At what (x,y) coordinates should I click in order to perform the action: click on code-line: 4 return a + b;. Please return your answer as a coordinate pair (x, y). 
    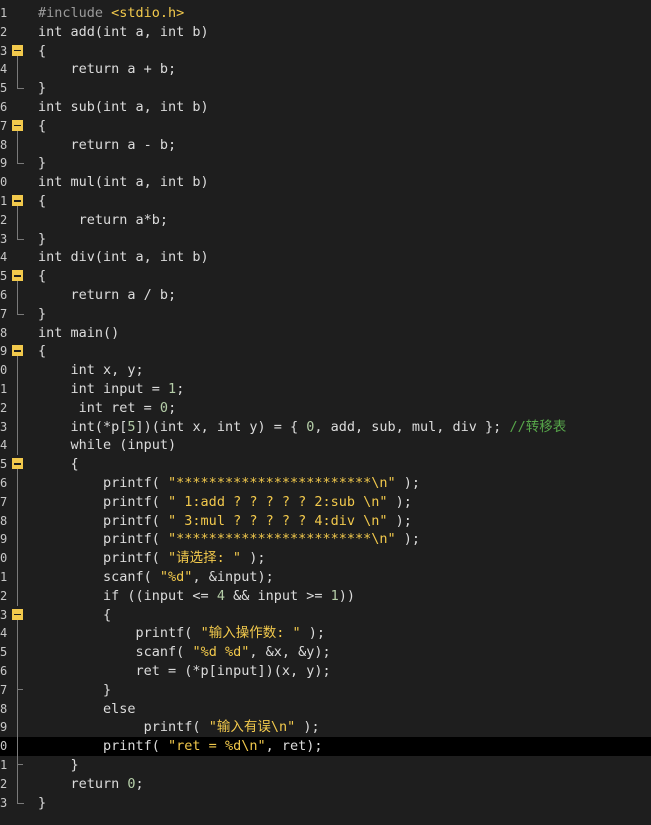
    Looking at the image, I should click on (325, 70).